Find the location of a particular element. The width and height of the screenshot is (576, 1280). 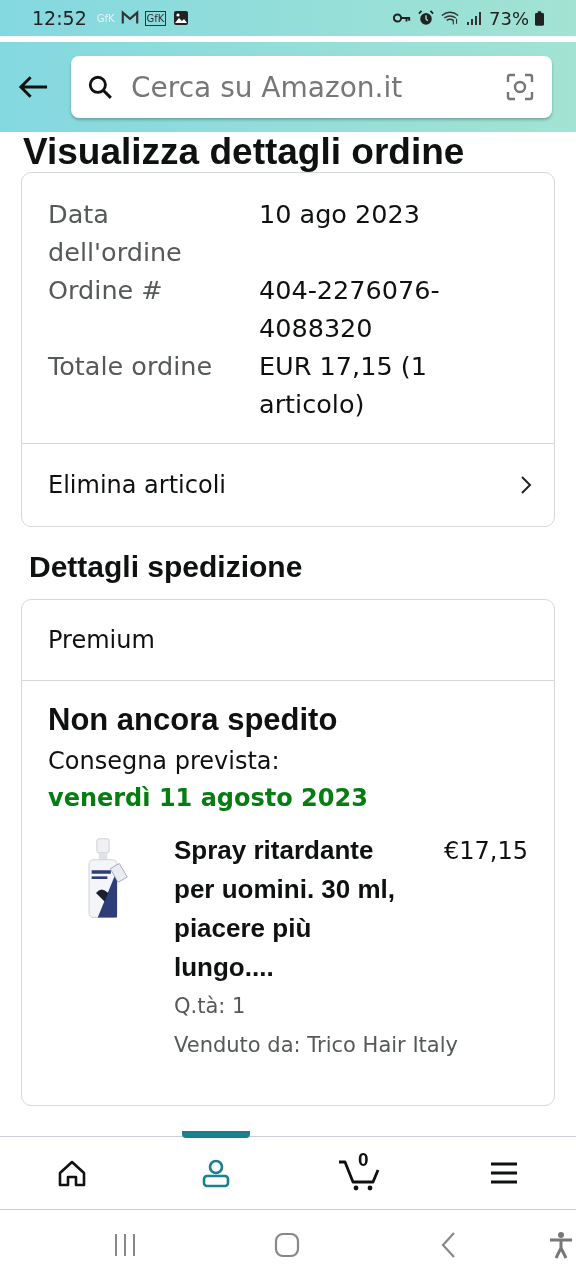

page-title: Visualizza dettagli ordine is located at coordinates (244, 153).